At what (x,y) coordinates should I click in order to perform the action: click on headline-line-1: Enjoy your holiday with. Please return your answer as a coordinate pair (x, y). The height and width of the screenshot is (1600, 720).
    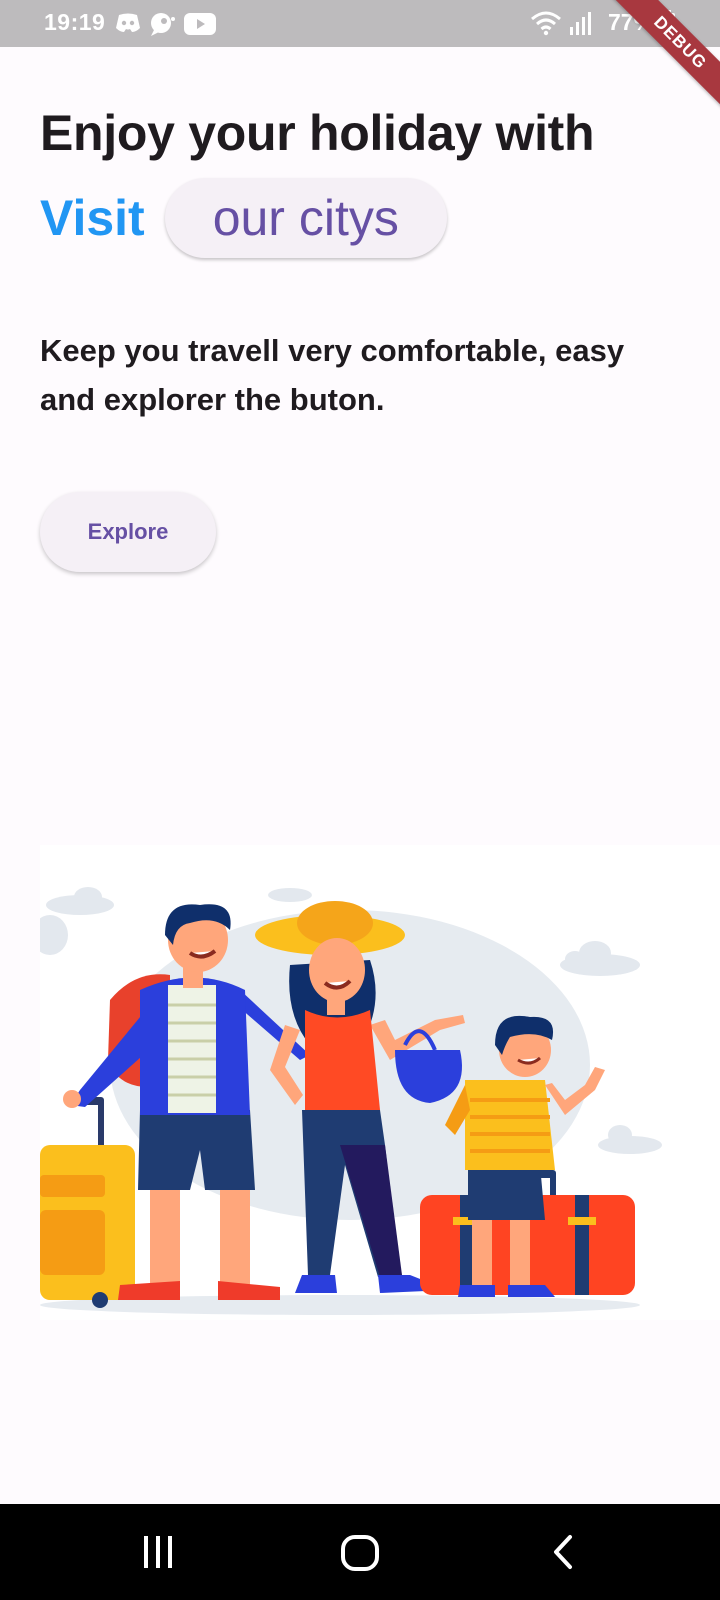
    Looking at the image, I should click on (317, 133).